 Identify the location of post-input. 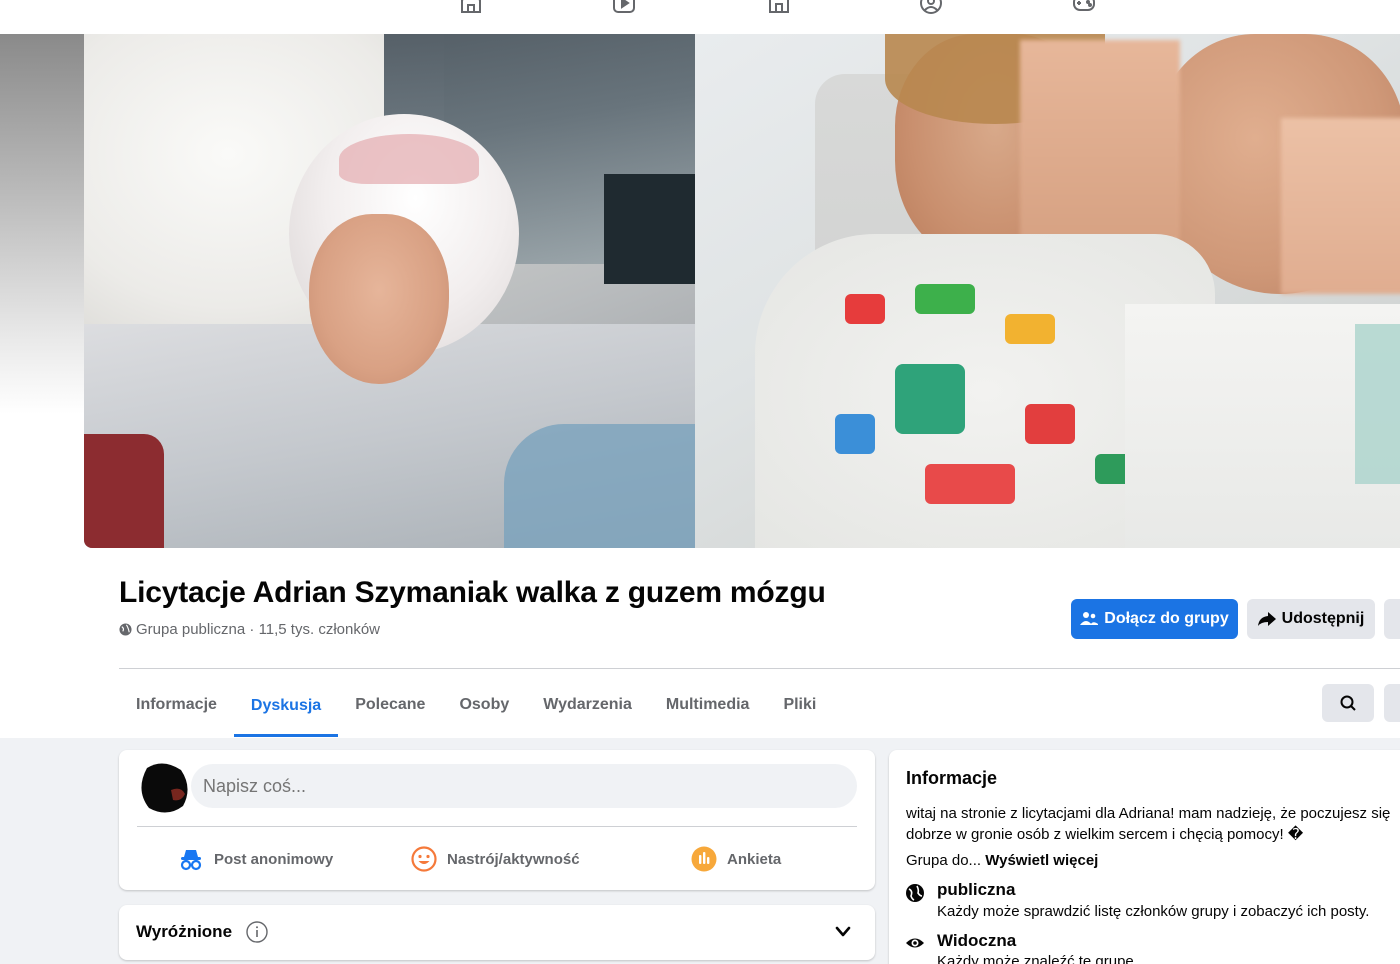
(524, 786).